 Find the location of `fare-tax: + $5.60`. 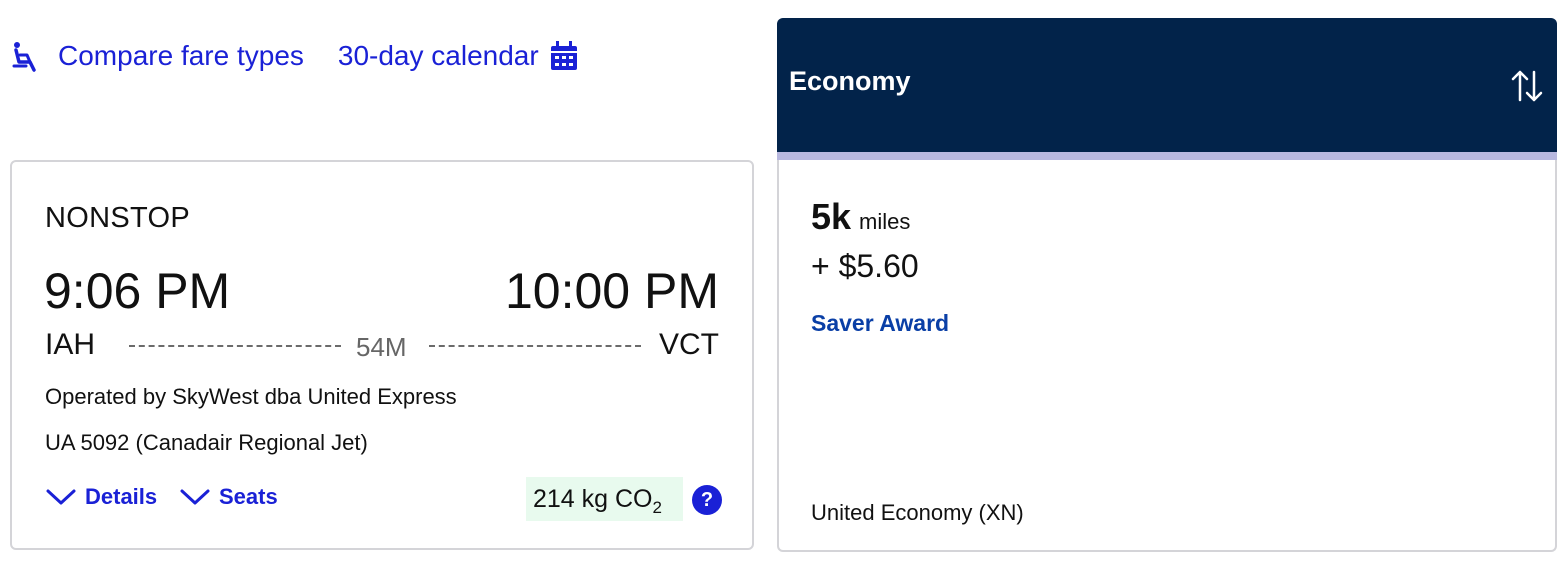

fare-tax: + $5.60 is located at coordinates (865, 266).